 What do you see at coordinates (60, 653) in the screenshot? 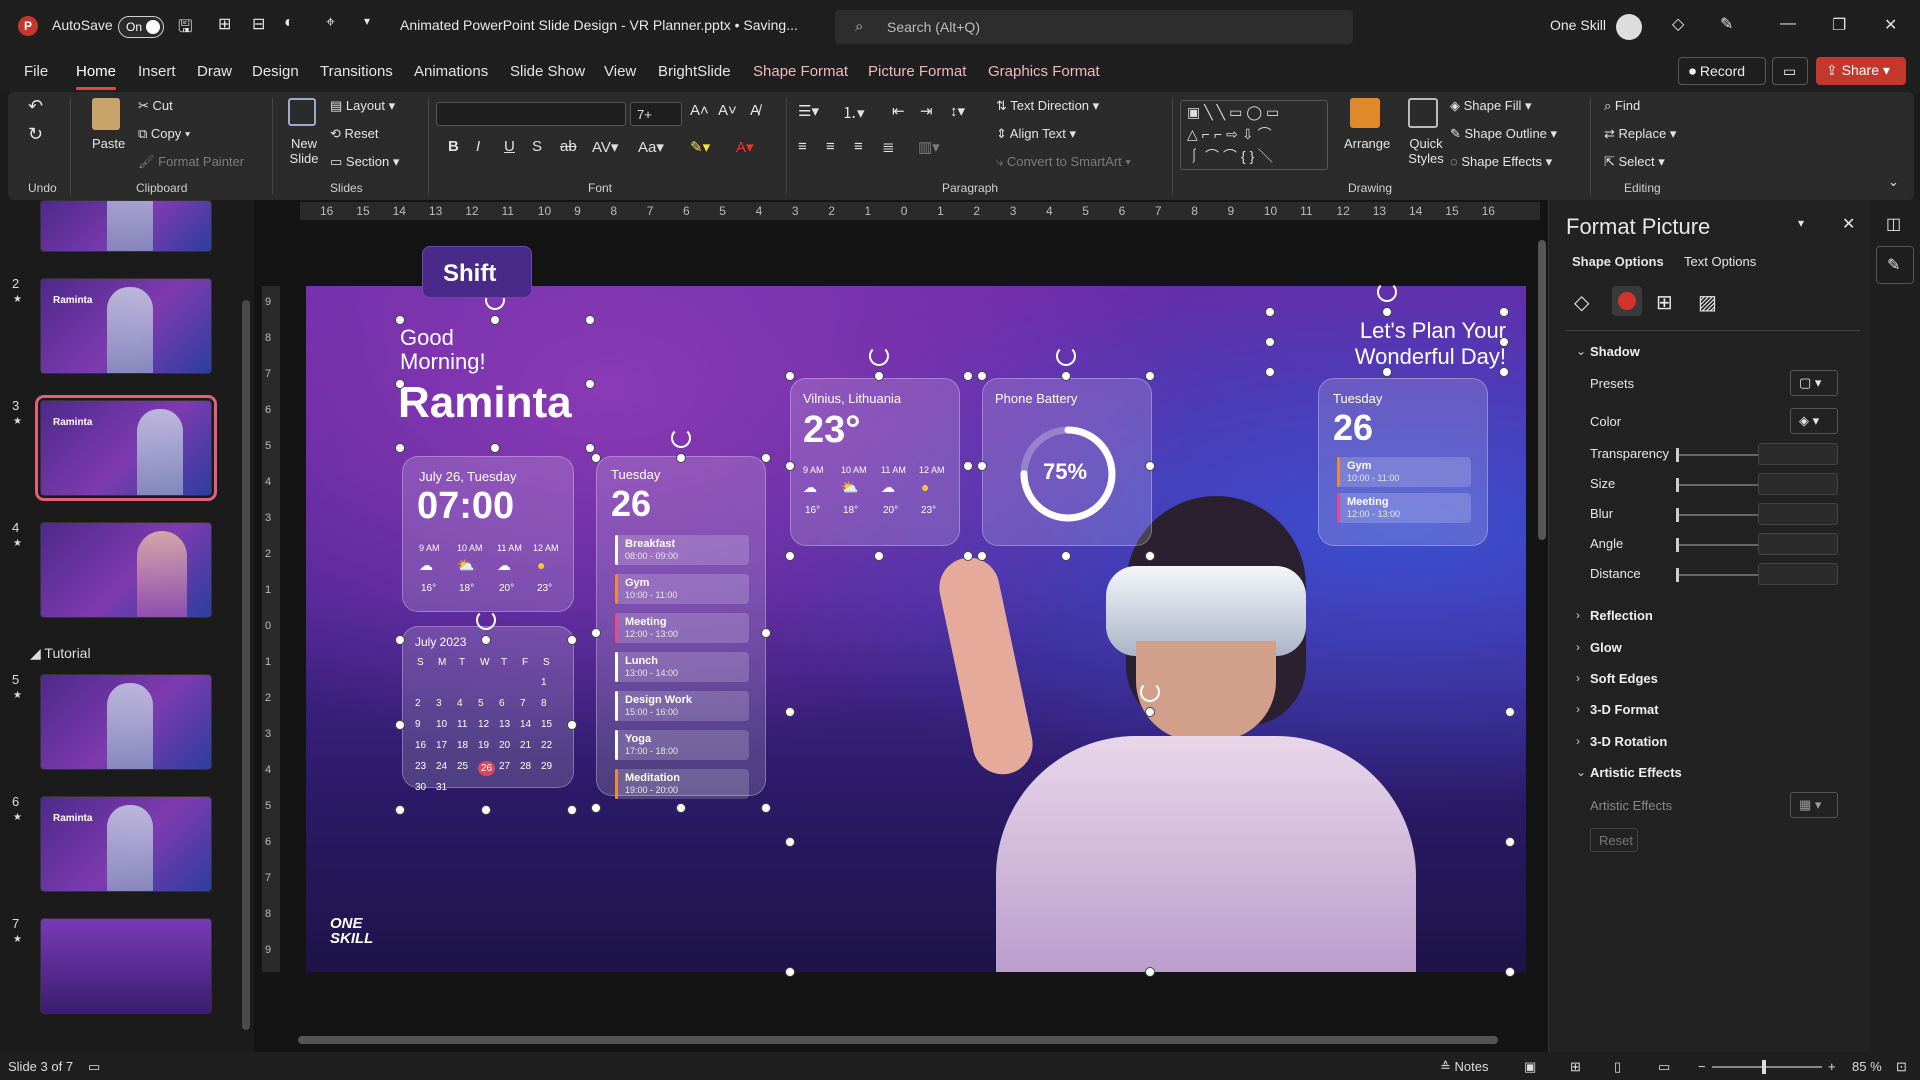
I see `section-tutorial: ◢ Tutorial` at bounding box center [60, 653].